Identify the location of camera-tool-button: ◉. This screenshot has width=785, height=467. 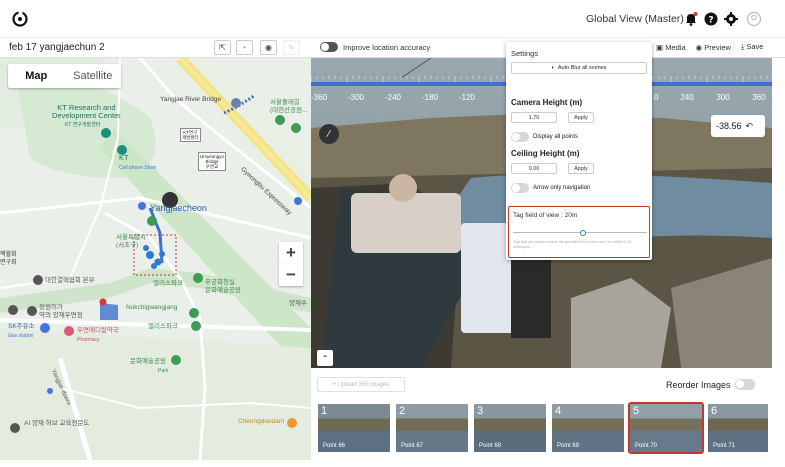
(268, 47).